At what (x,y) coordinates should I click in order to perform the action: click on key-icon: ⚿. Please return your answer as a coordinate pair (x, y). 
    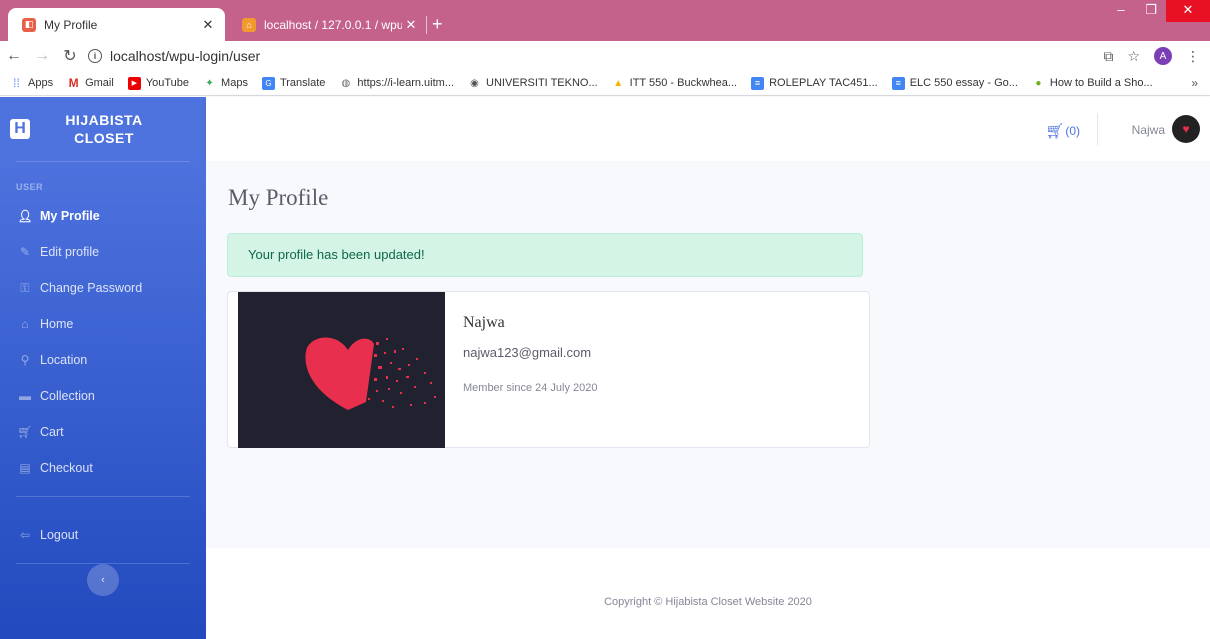
    Looking at the image, I should click on (25, 287).